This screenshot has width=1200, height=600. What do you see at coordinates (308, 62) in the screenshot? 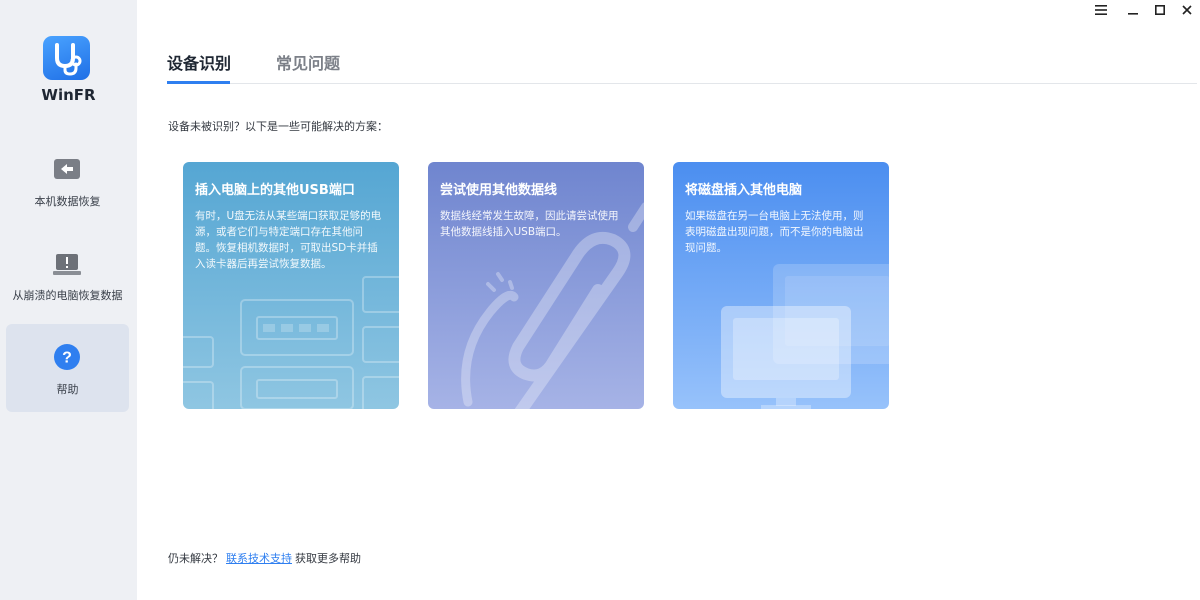
I see `tab-faq: 常见问题` at bounding box center [308, 62].